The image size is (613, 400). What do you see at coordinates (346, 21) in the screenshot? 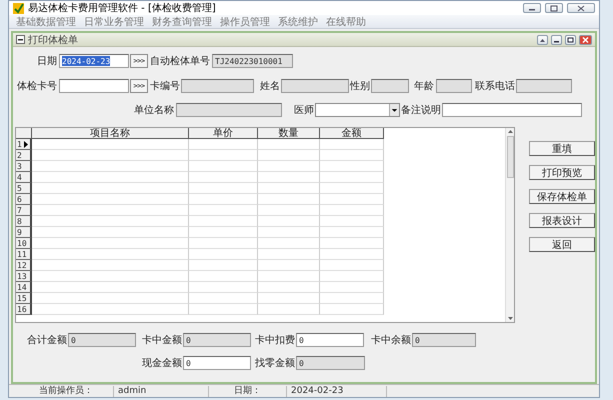
I see `menu-item: 在线帮助` at bounding box center [346, 21].